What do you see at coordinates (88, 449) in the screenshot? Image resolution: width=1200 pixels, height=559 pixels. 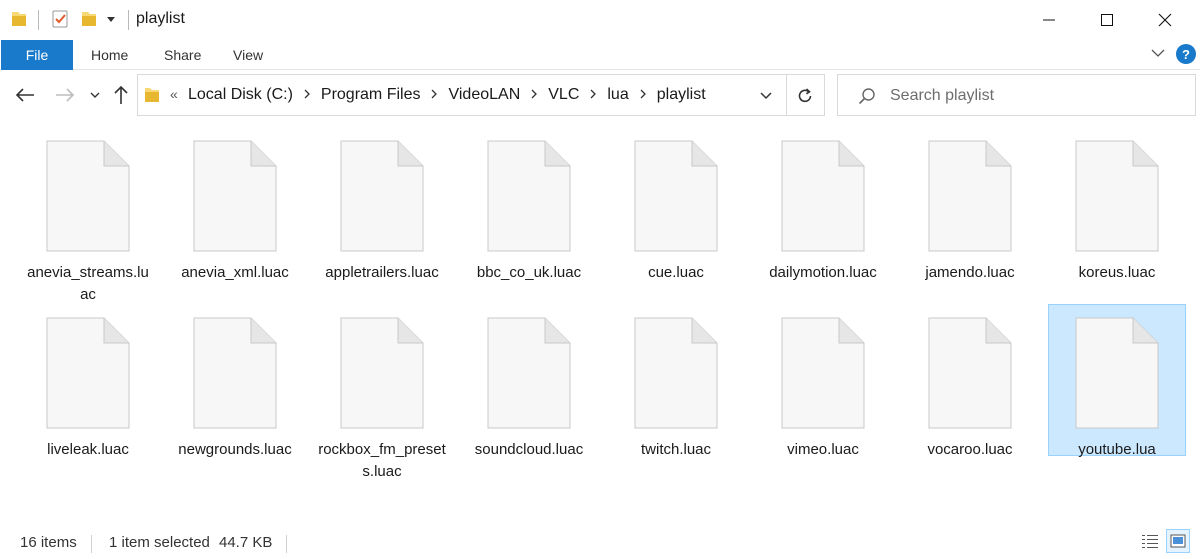 I see `file-name: liveleak.luac` at bounding box center [88, 449].